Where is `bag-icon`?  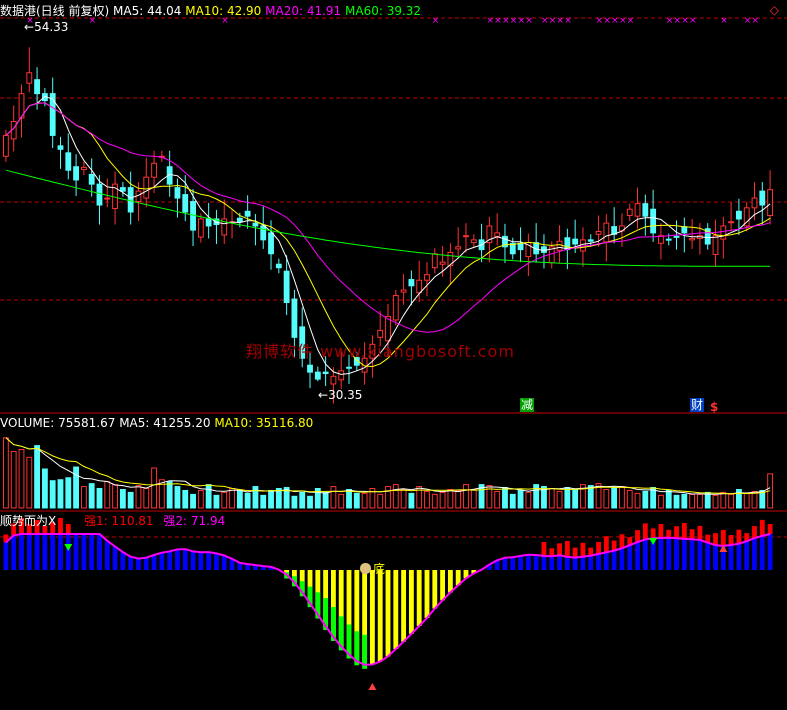
bag-icon is located at coordinates (365, 568).